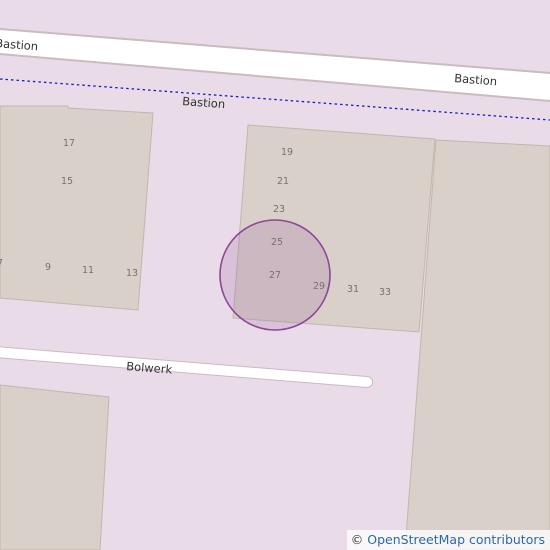  What do you see at coordinates (48, 267) in the screenshot?
I see `house-number-9: 9` at bounding box center [48, 267].